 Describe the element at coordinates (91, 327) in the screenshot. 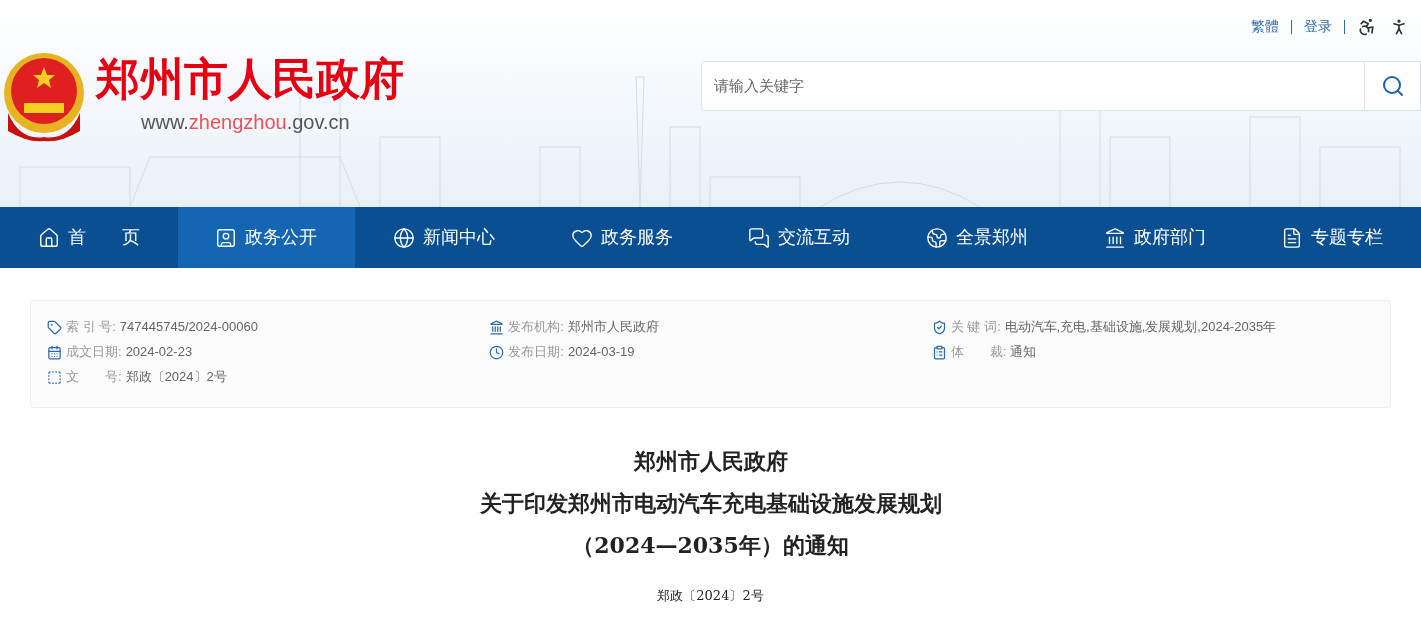

I see `info-label: 索 引 号:` at that location.